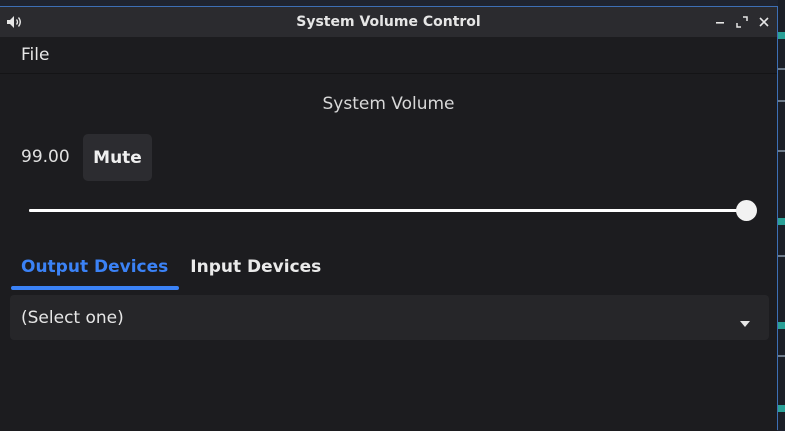 The width and height of the screenshot is (785, 431). What do you see at coordinates (387, 210) in the screenshot?
I see `slider-fill` at bounding box center [387, 210].